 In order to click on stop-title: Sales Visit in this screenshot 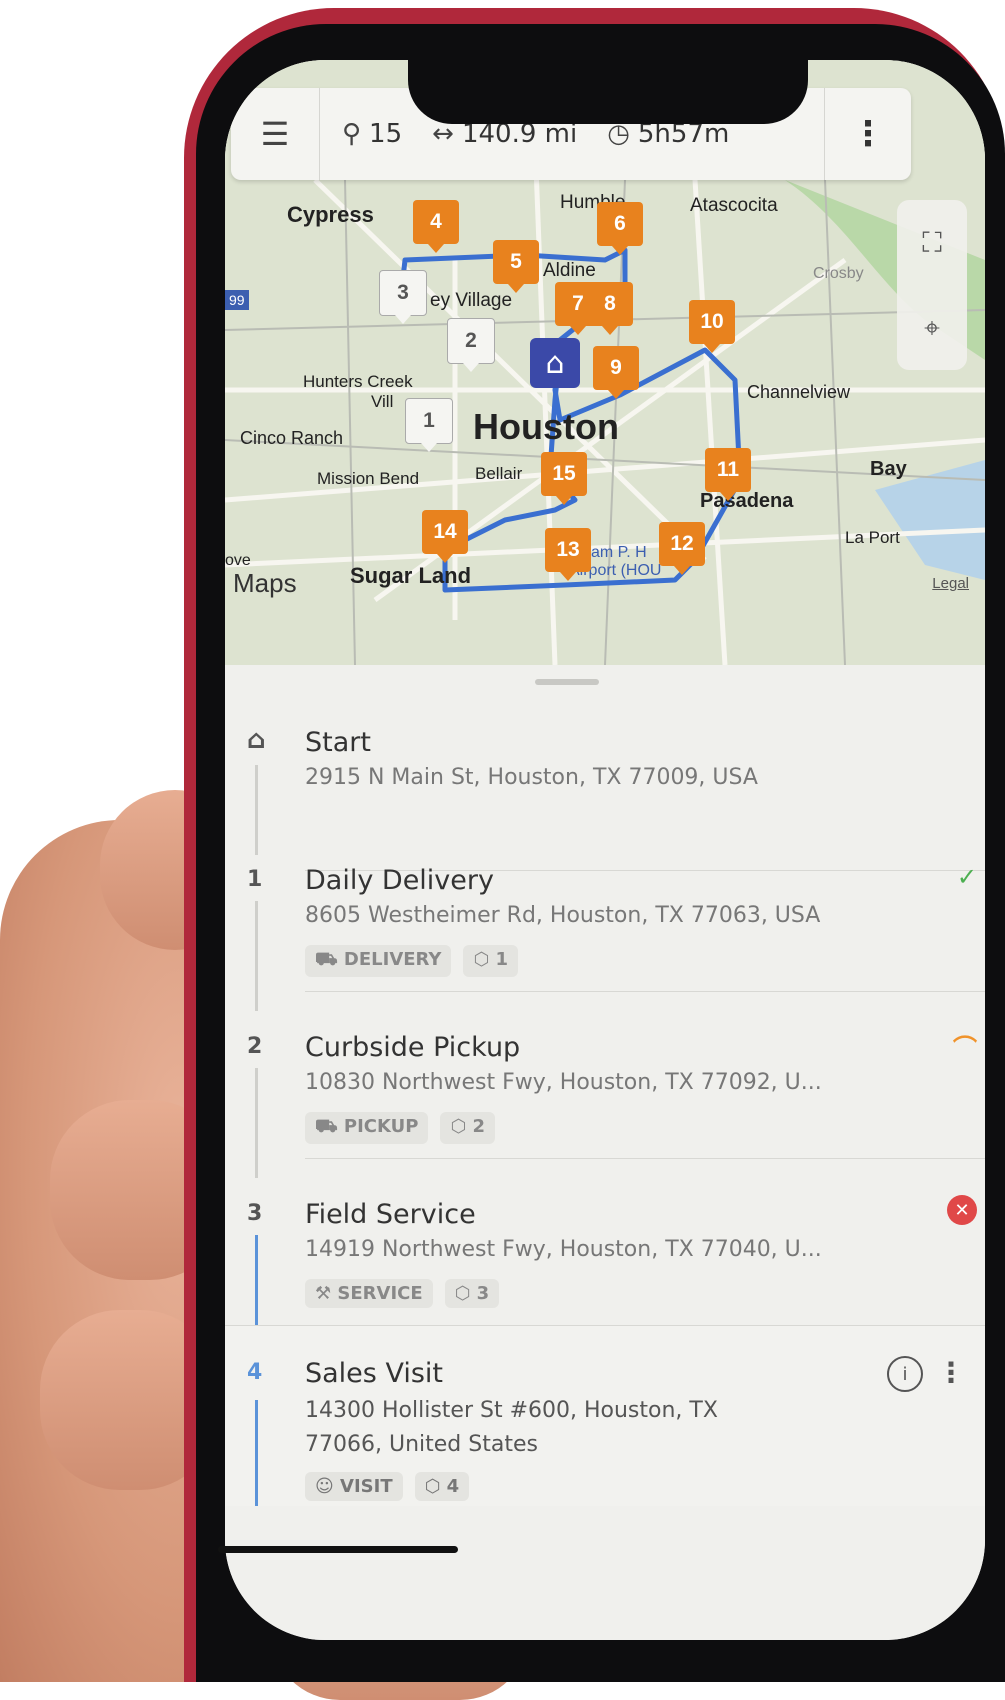, I will do `click(374, 1373)`.